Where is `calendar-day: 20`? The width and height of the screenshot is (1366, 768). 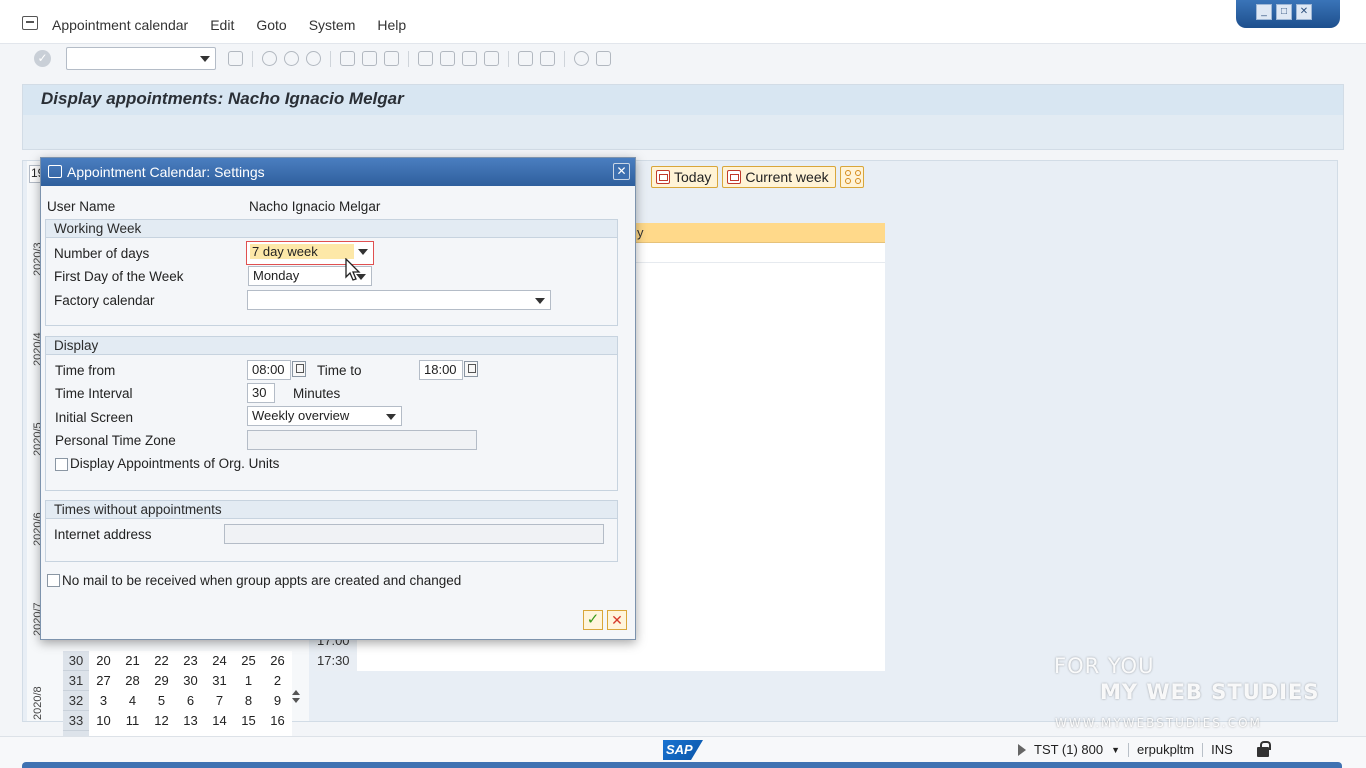
calendar-day: 20 is located at coordinates (103, 661).